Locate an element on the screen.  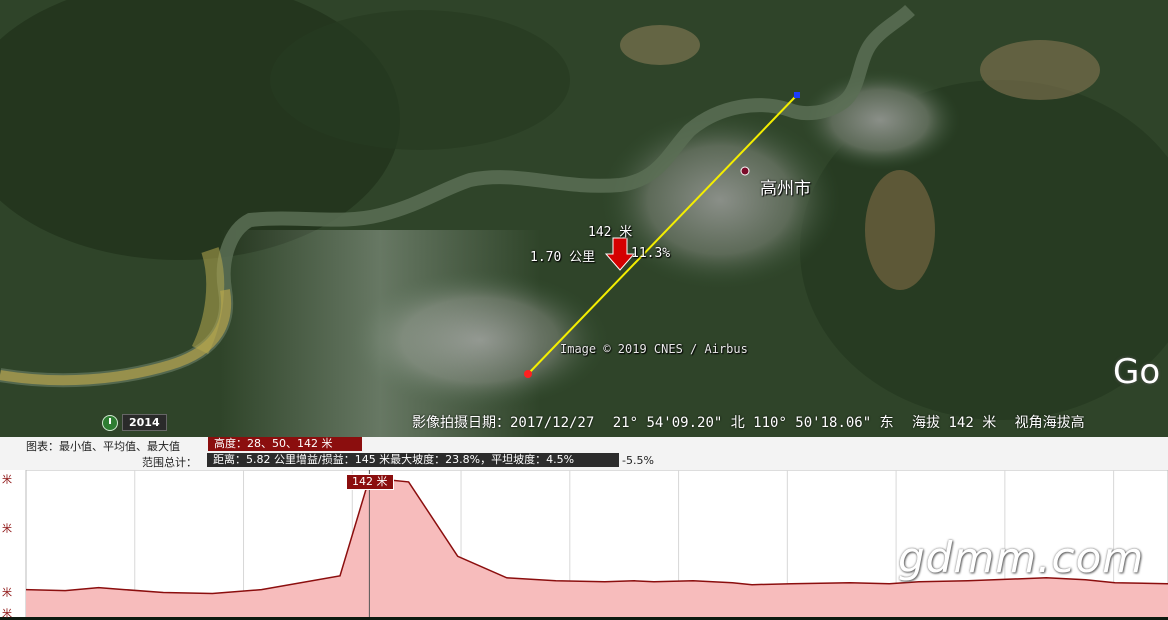
view-altitude: 视角海拔高 is located at coordinates (1049, 423).